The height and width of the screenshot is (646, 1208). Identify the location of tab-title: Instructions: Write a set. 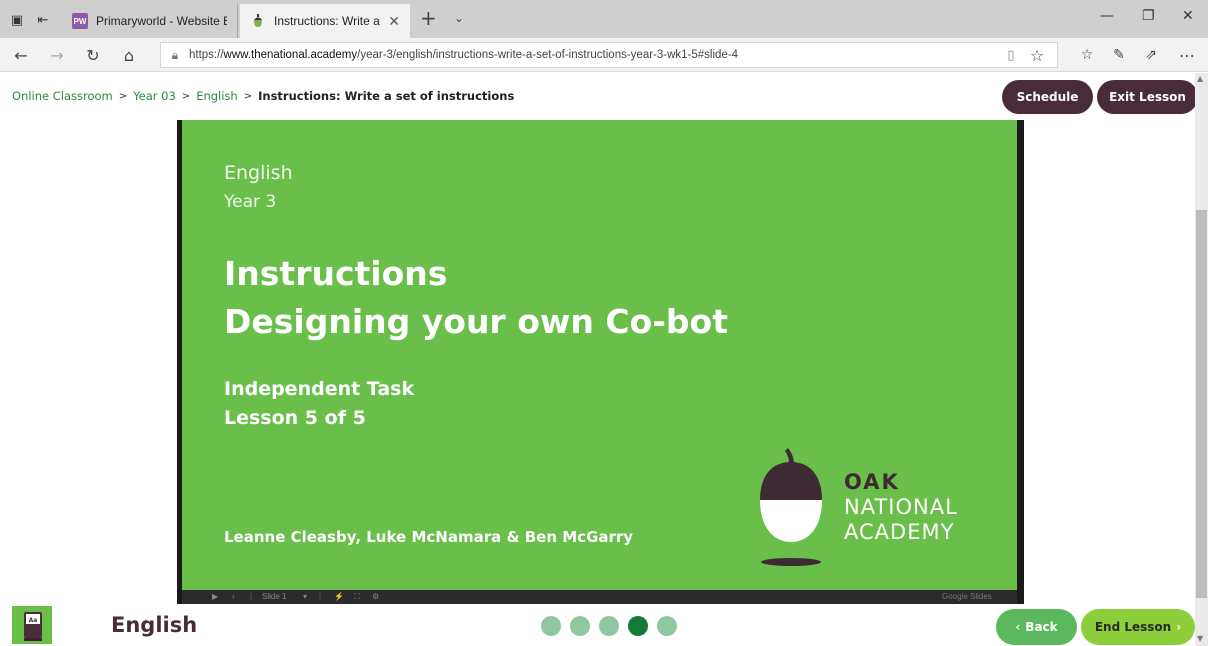
(328, 21).